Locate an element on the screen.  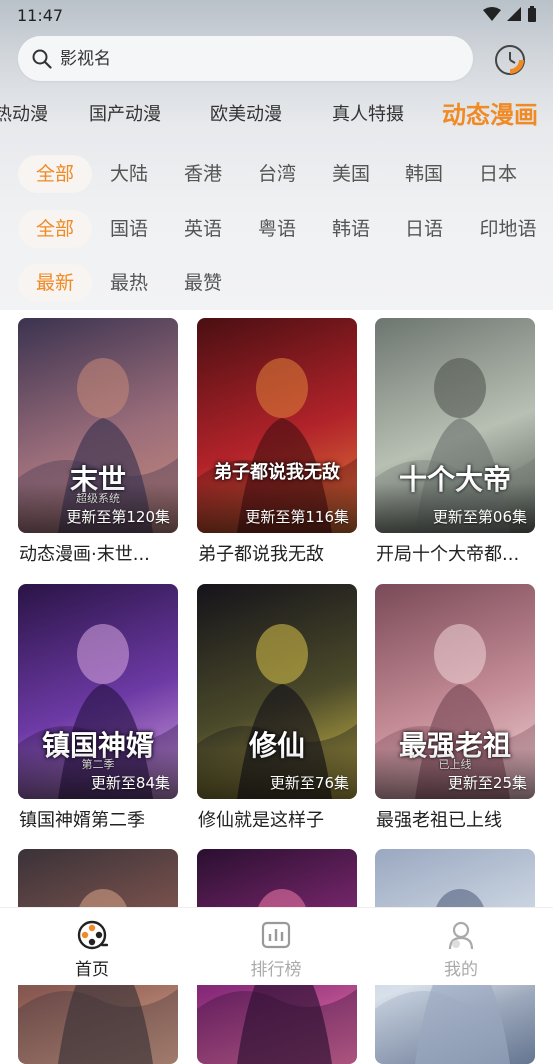
video-title: 最强老祖已上线 is located at coordinates (456, 819).